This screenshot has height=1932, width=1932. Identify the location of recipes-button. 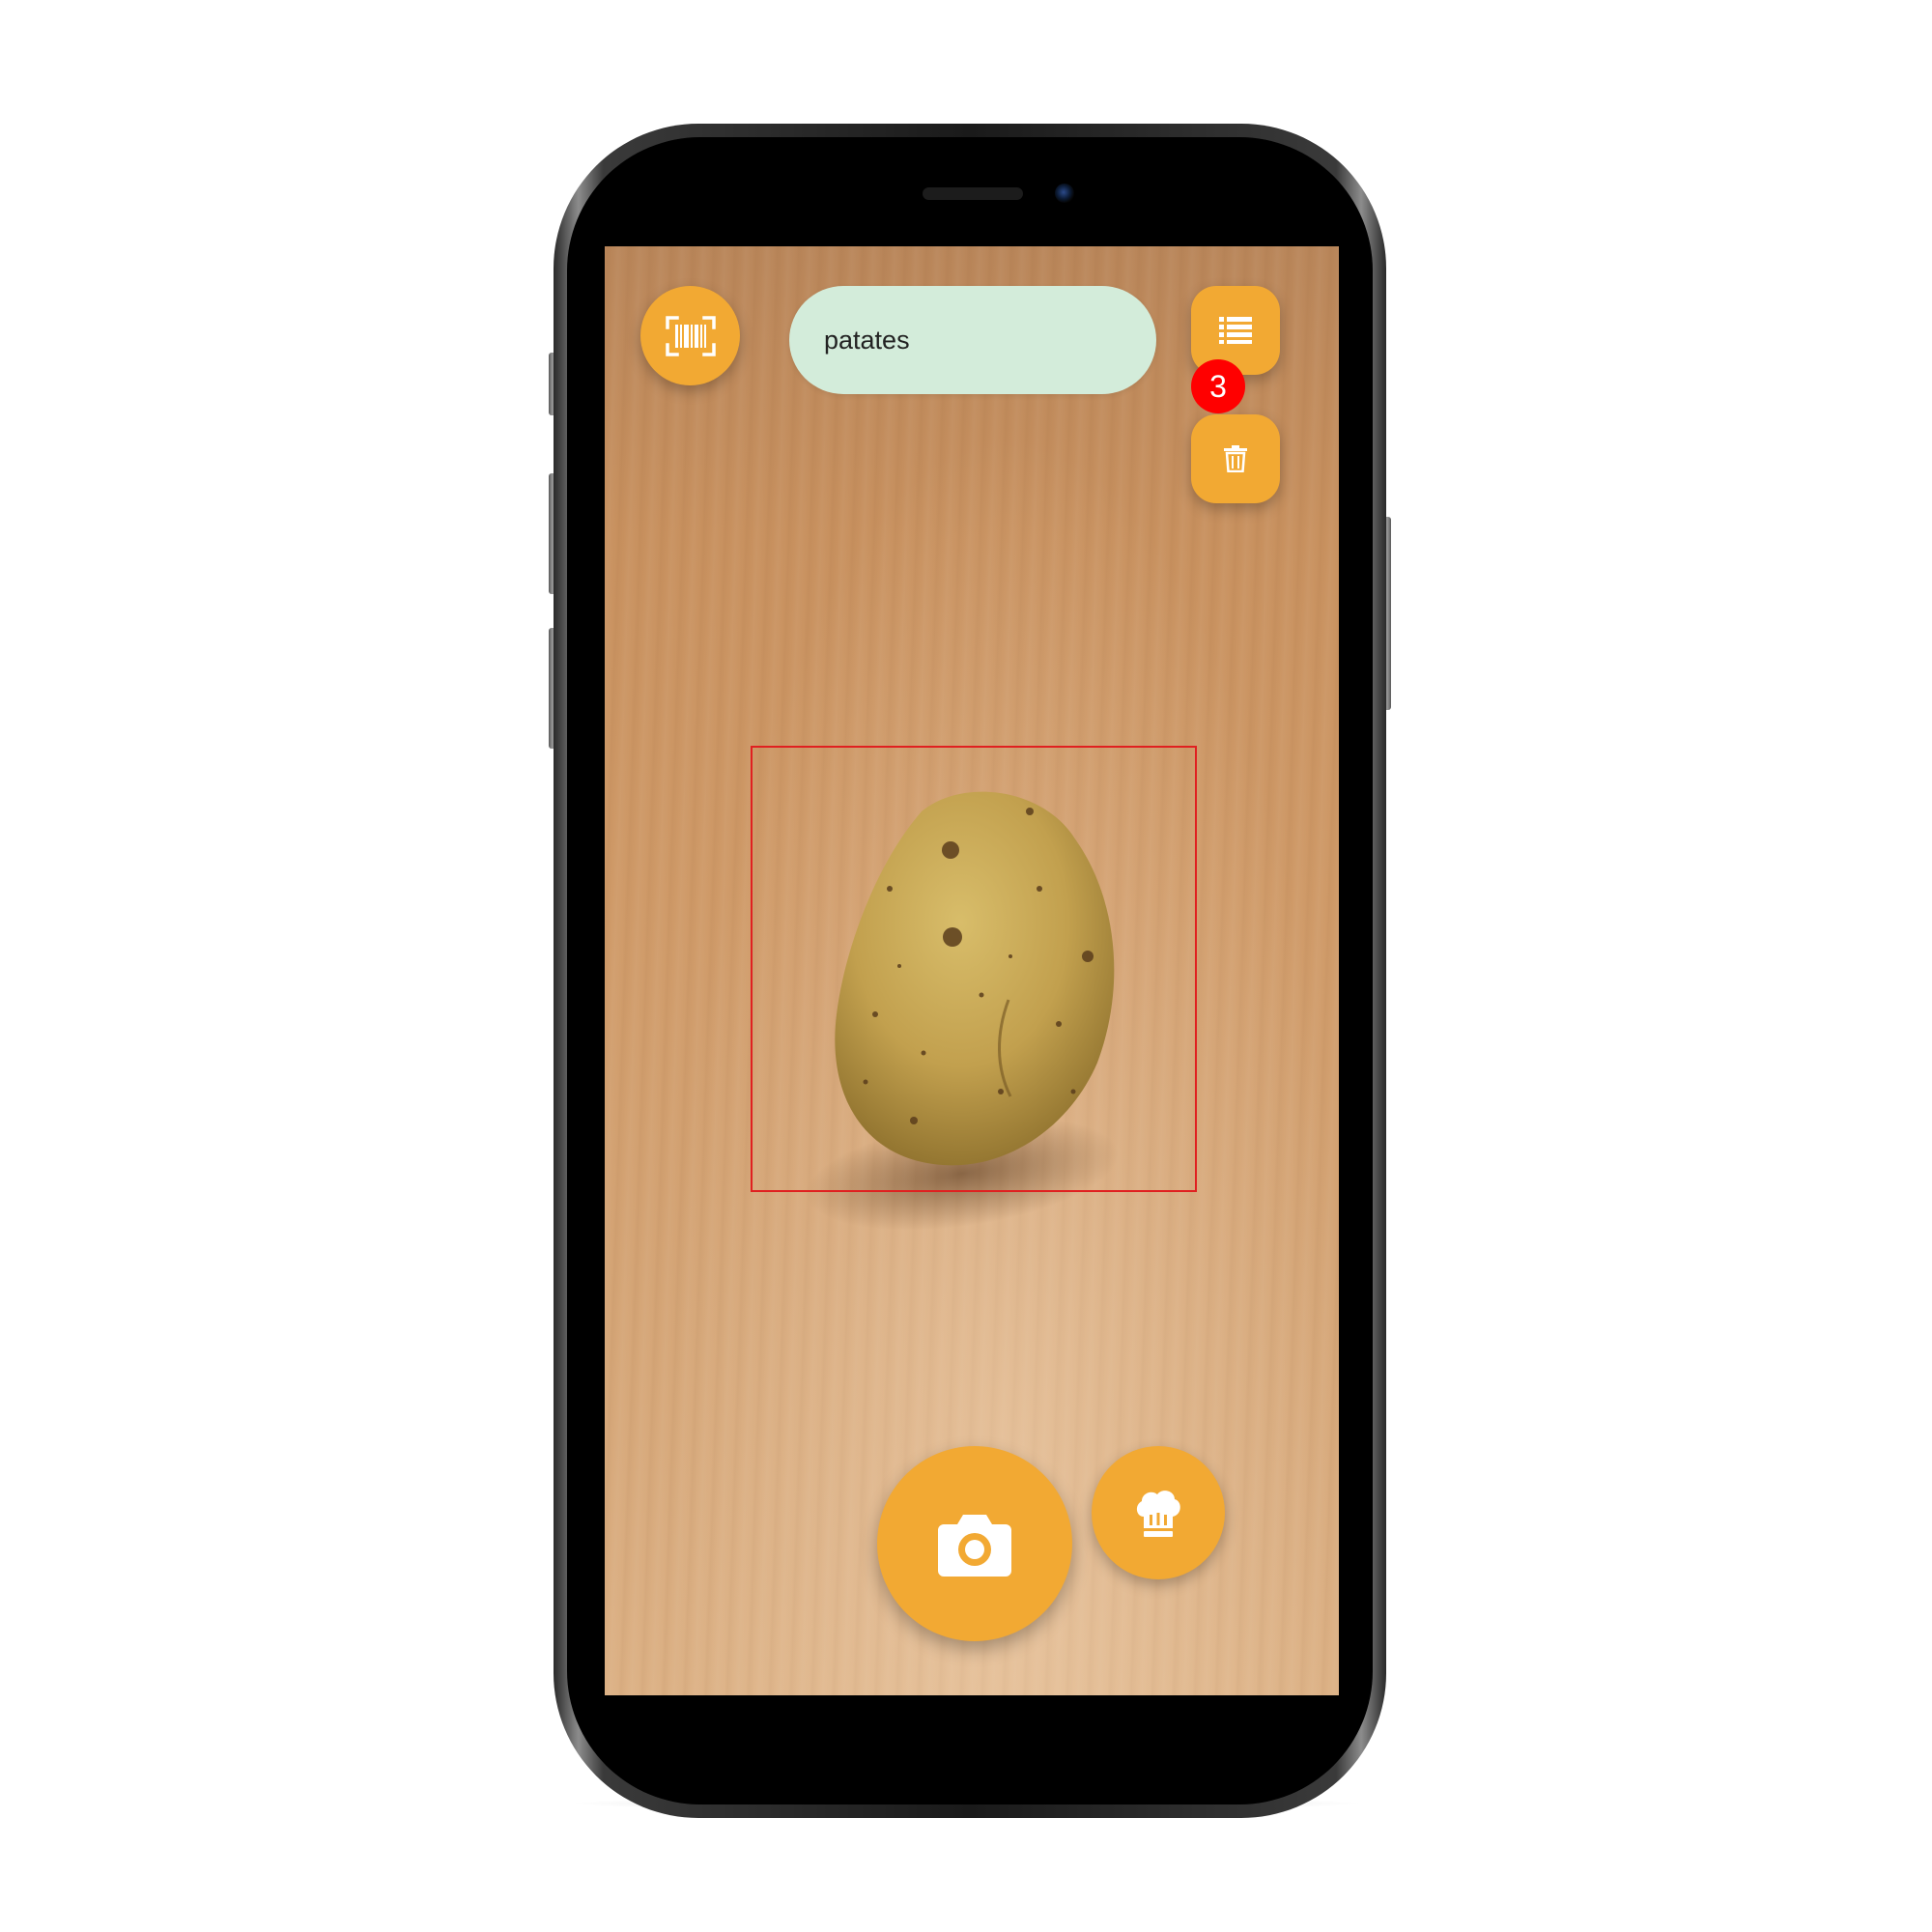
(1158, 1512).